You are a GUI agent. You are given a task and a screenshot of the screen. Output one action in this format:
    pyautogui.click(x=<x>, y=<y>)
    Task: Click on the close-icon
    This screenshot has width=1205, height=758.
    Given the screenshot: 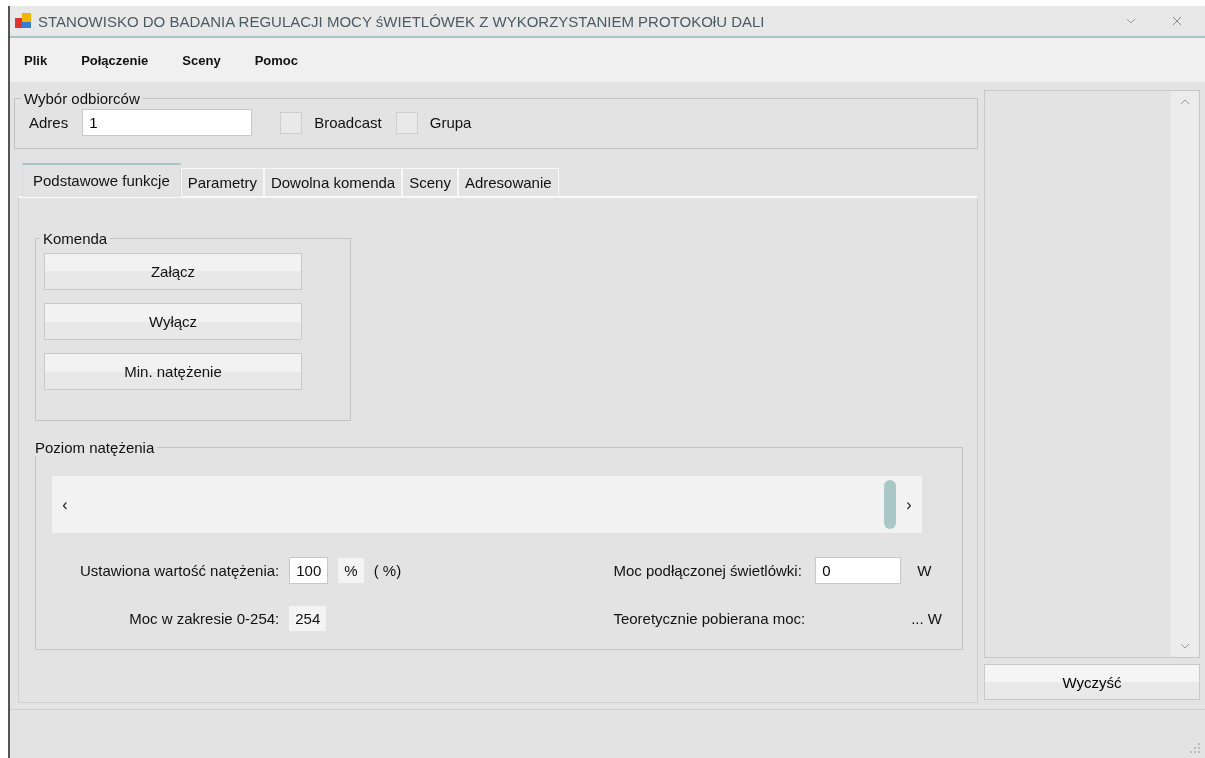 What is the action you would take?
    pyautogui.click(x=1177, y=21)
    